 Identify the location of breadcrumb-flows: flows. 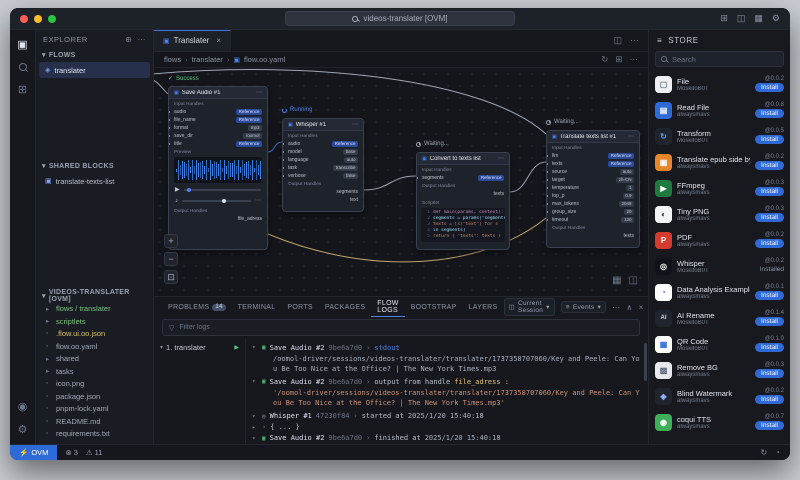
(172, 59).